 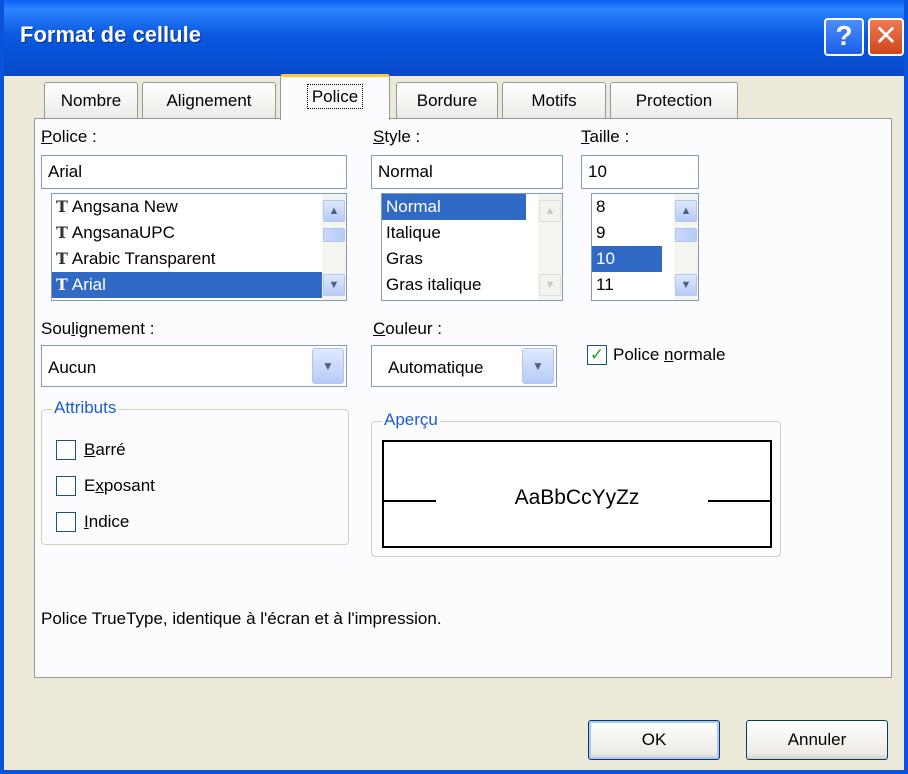 What do you see at coordinates (110, 34) in the screenshot?
I see `window-title: Format de cellule` at bounding box center [110, 34].